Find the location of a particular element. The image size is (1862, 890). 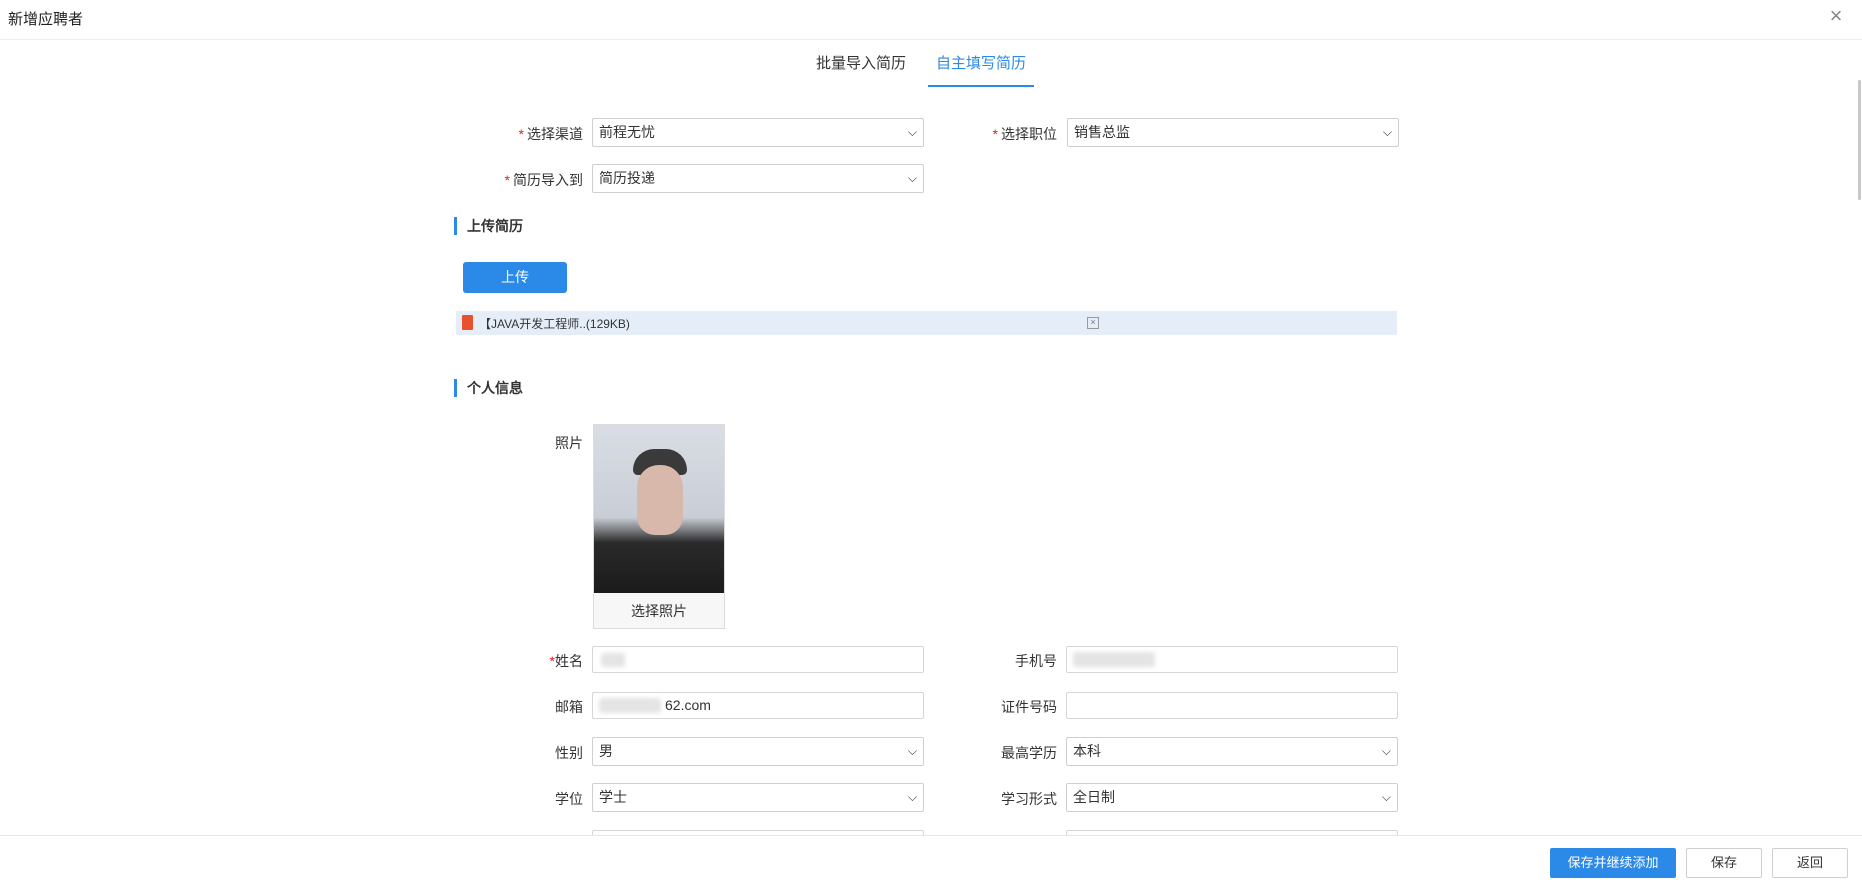

gender-select: 男 ⌵ is located at coordinates (758, 751).